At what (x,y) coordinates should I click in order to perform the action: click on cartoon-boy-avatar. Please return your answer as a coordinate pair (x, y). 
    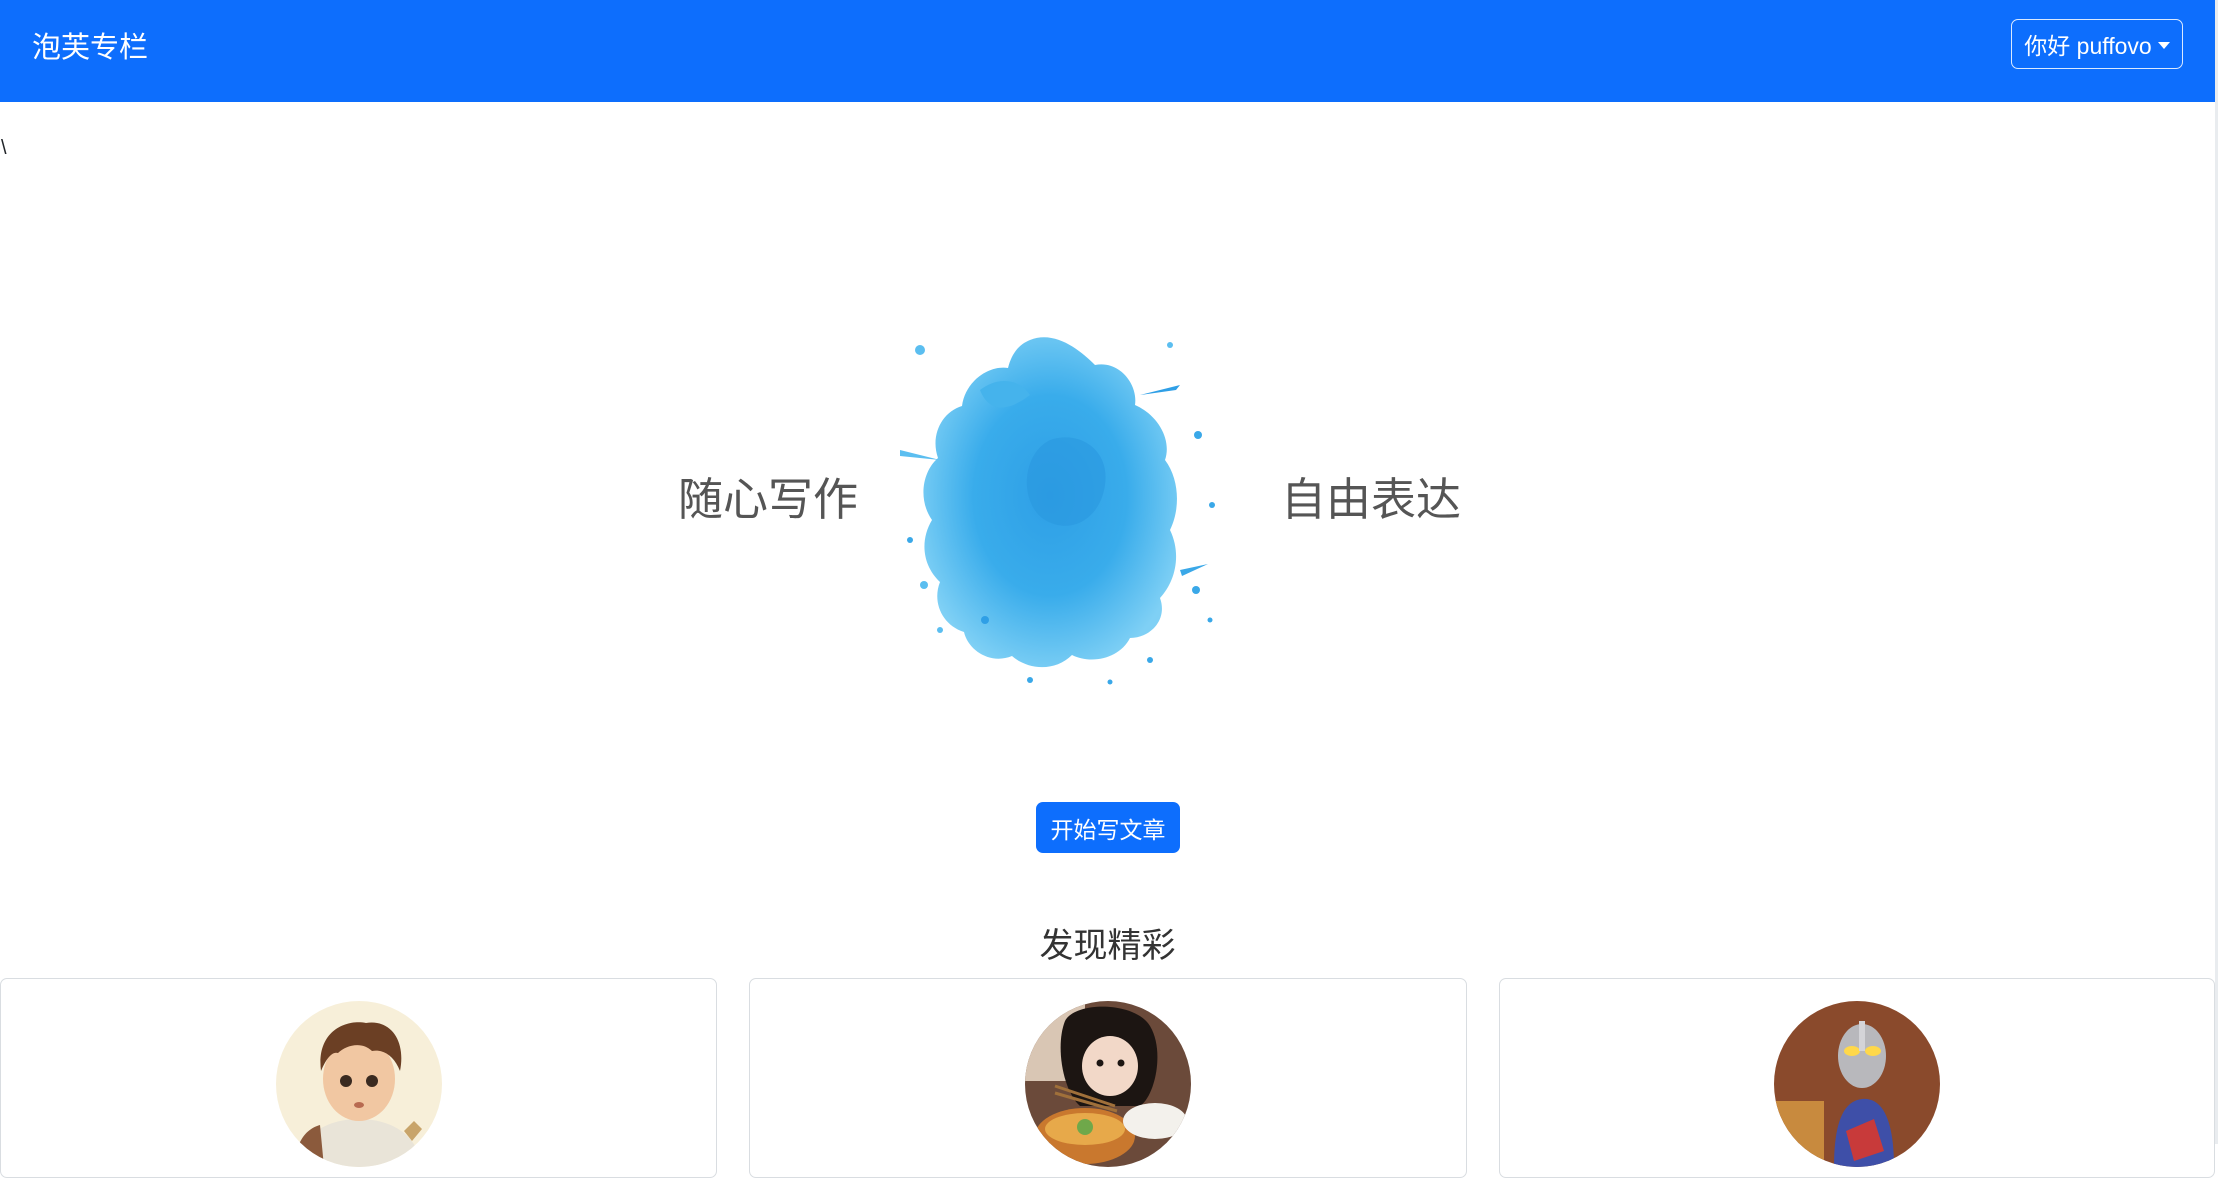
    Looking at the image, I should click on (358, 1084).